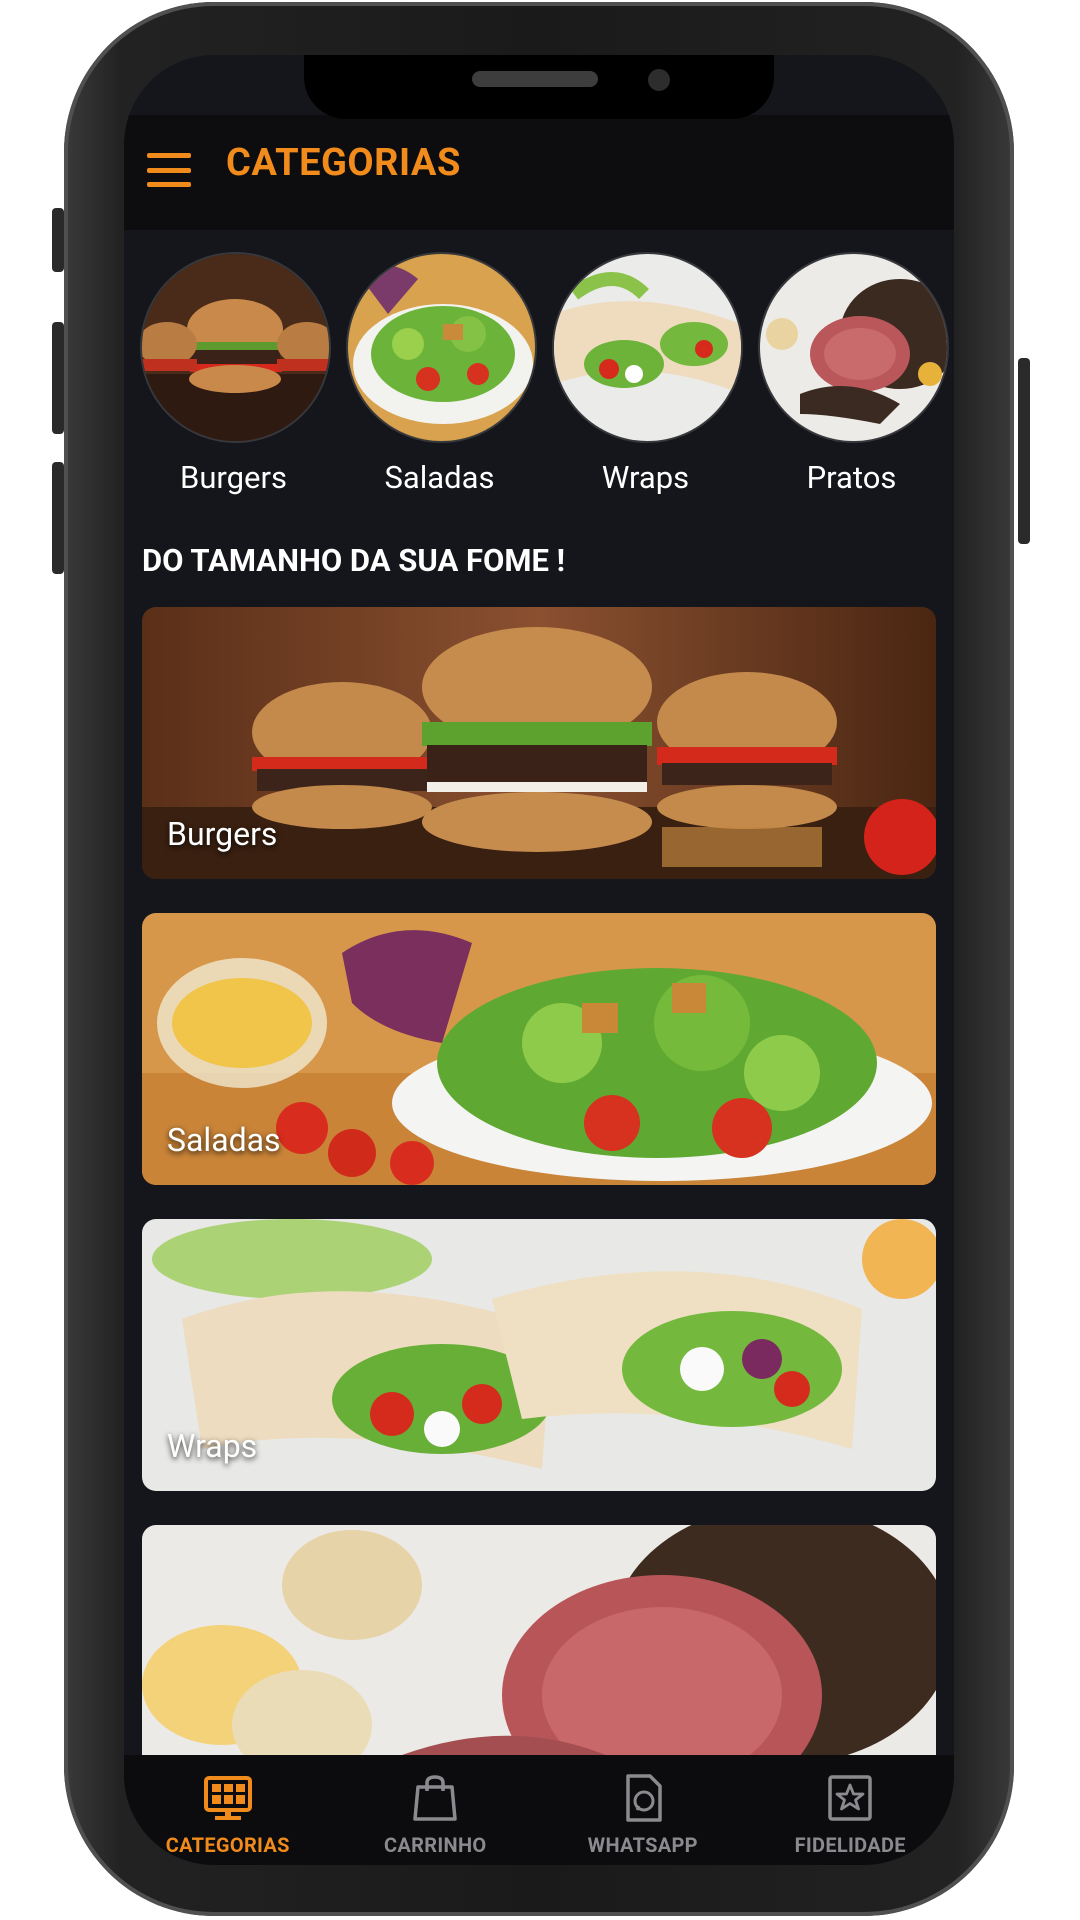 Image resolution: width=1080 pixels, height=1920 pixels. I want to click on app-header: CATEGORIAS, so click(539, 172).